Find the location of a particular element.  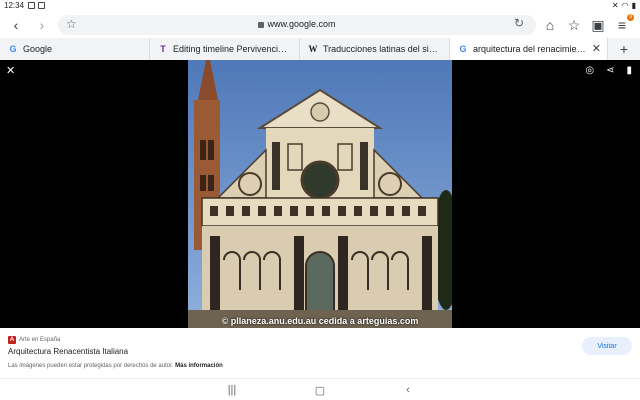

home-icon: ▢ is located at coordinates (320, 390).